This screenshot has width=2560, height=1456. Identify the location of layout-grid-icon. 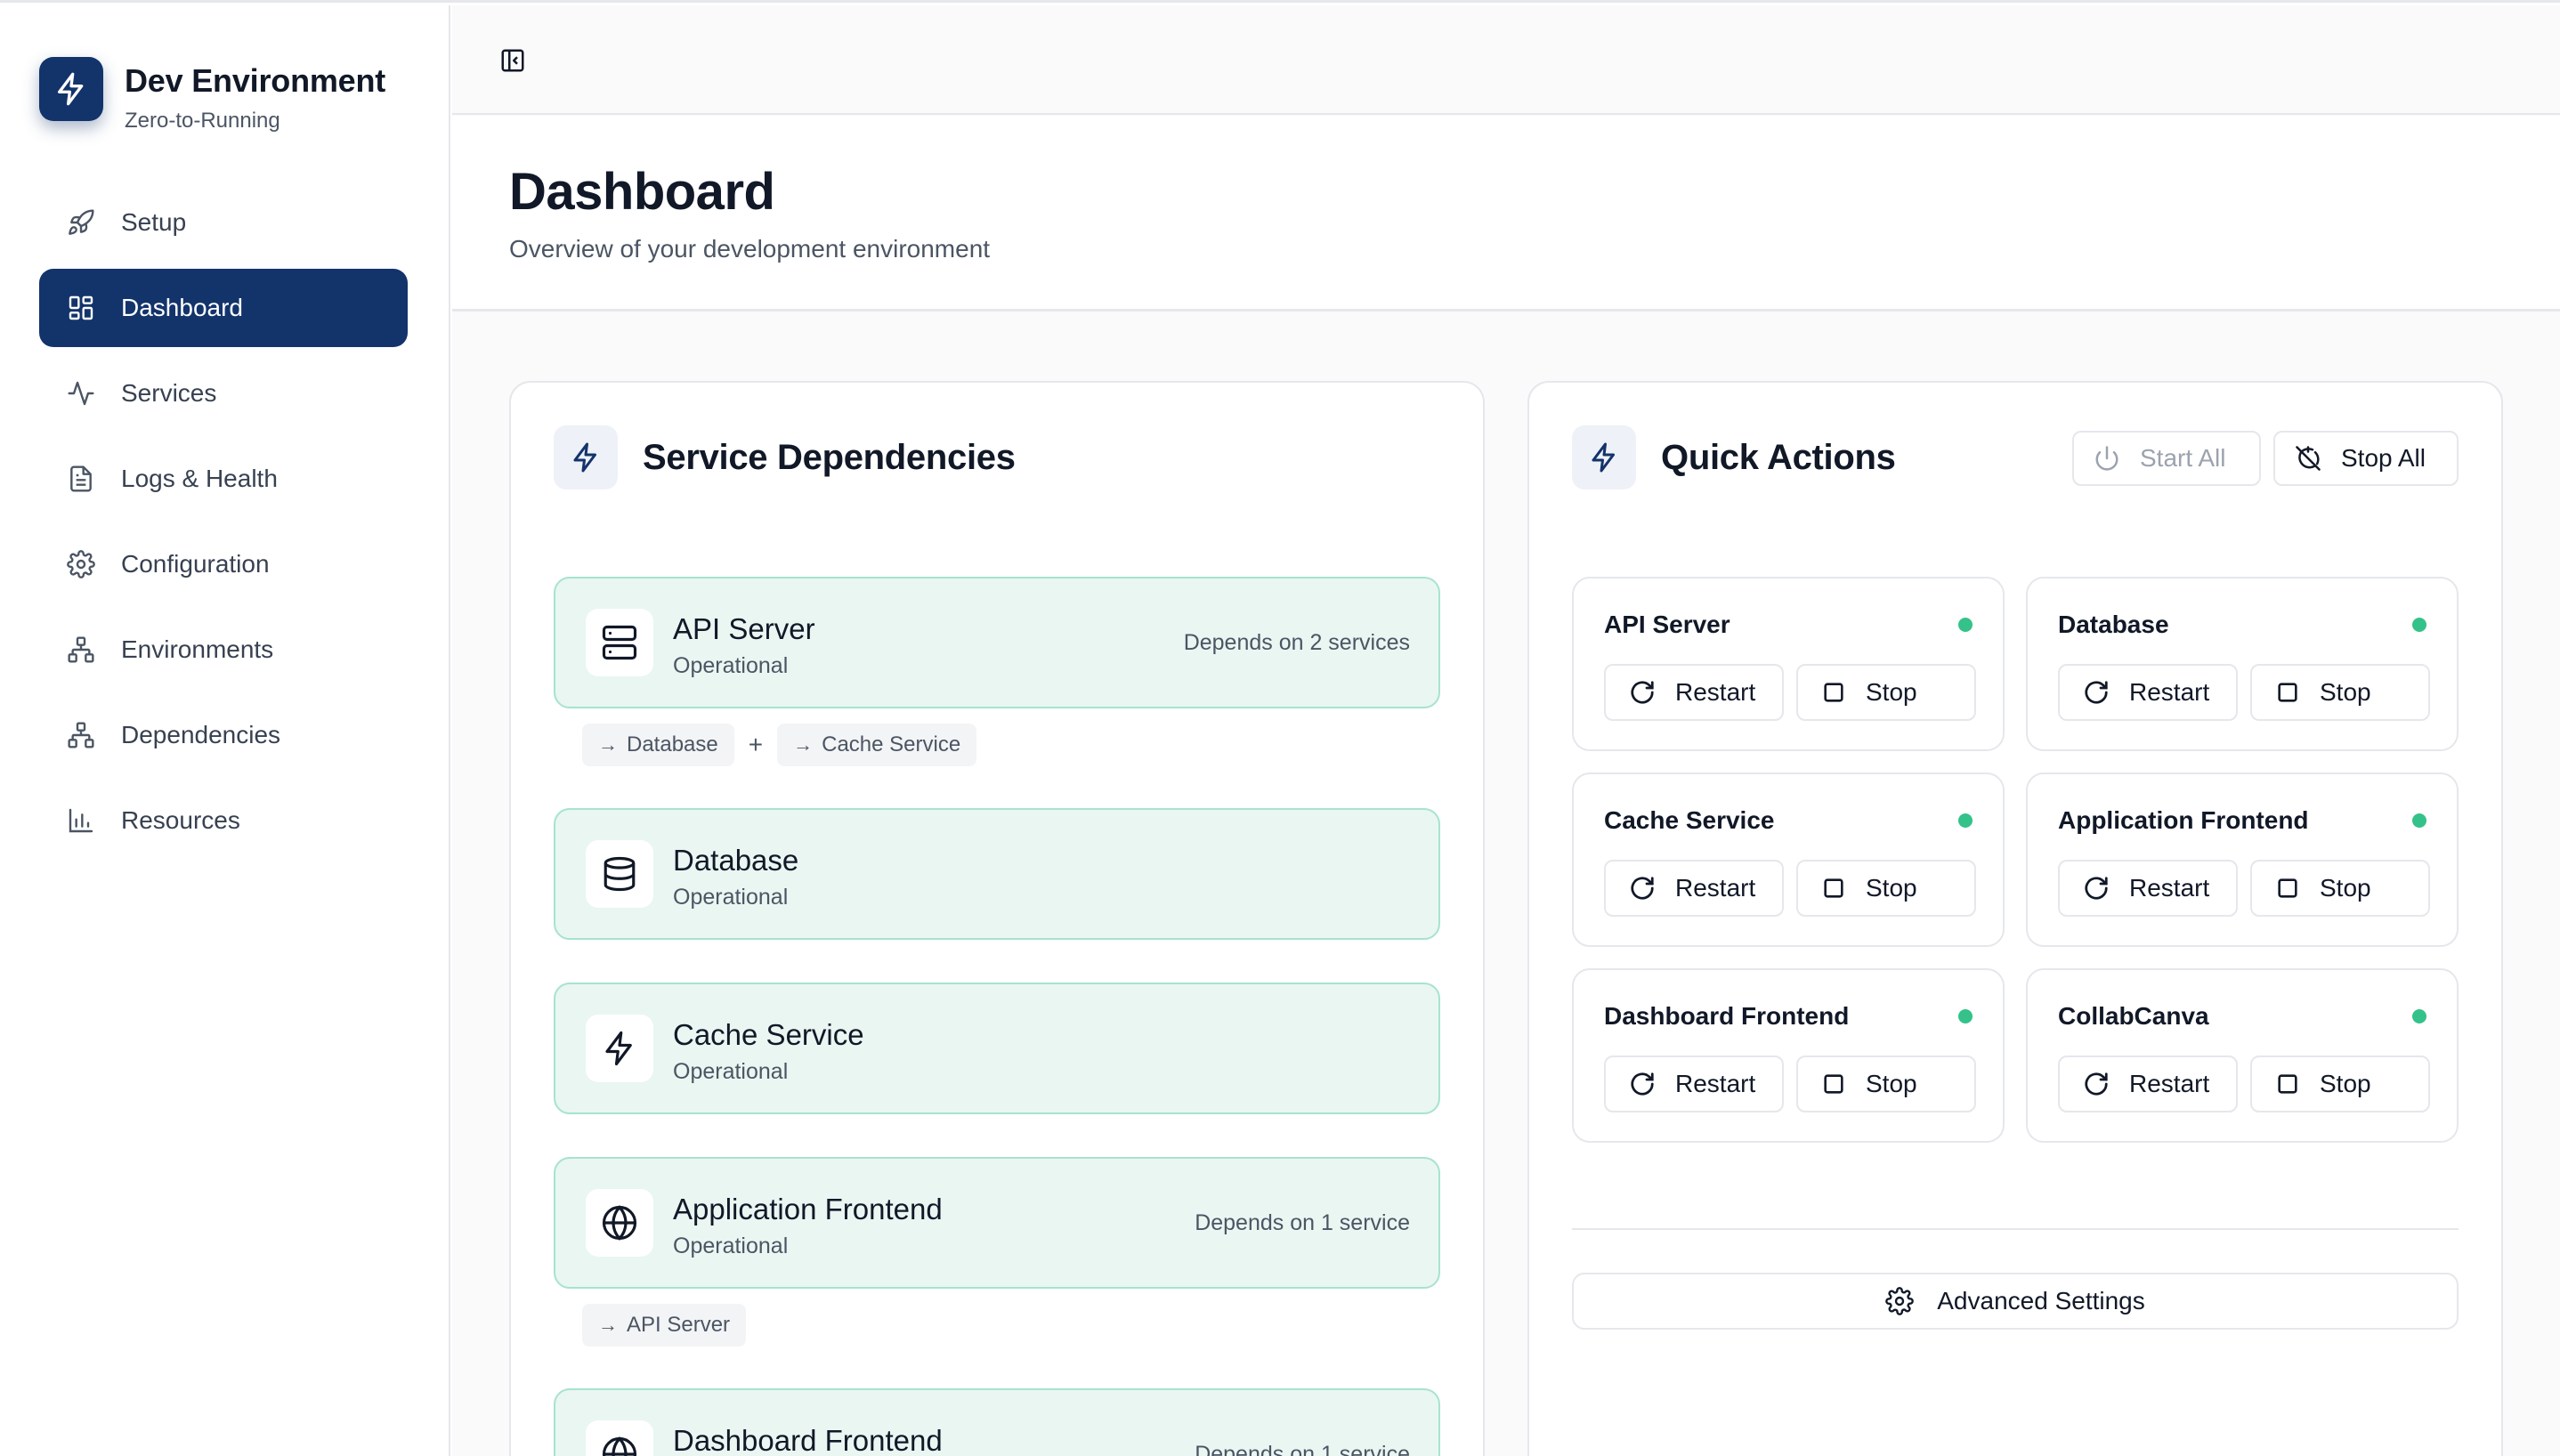
(81, 308).